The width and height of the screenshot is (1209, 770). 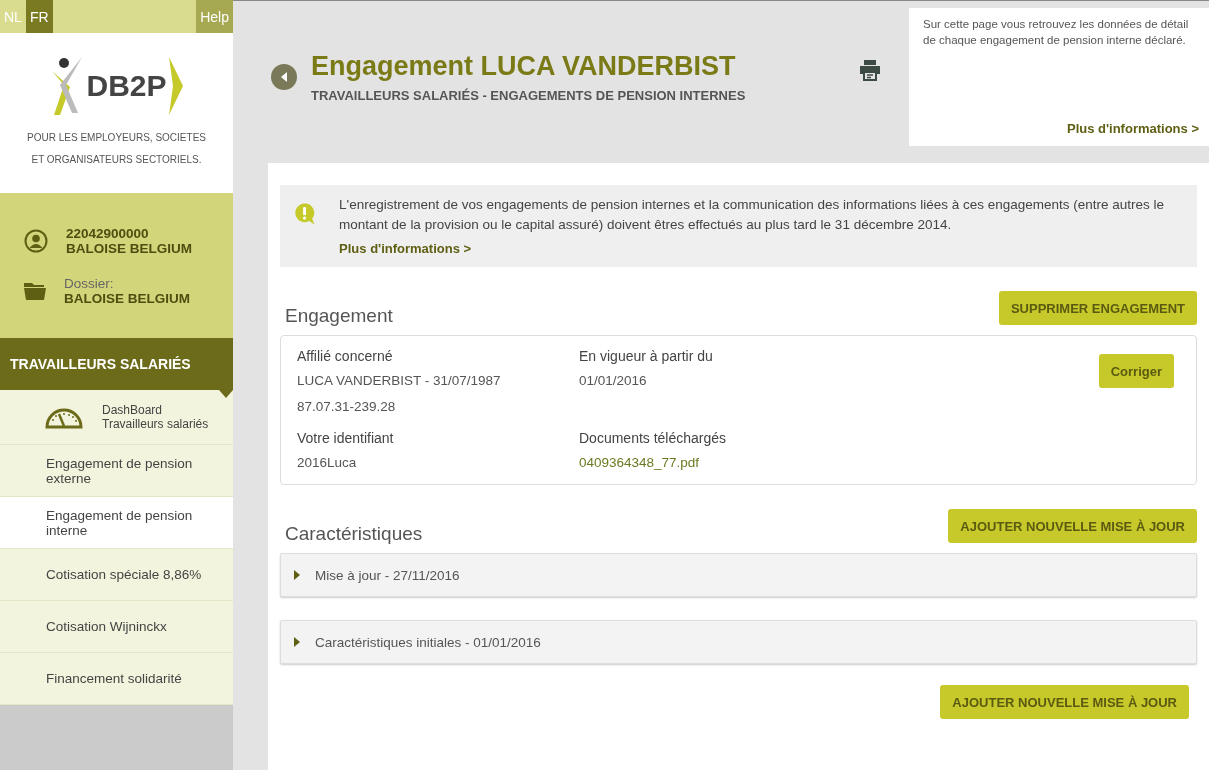 What do you see at coordinates (89, 283) in the screenshot?
I see `dossier-label: Dossier:` at bounding box center [89, 283].